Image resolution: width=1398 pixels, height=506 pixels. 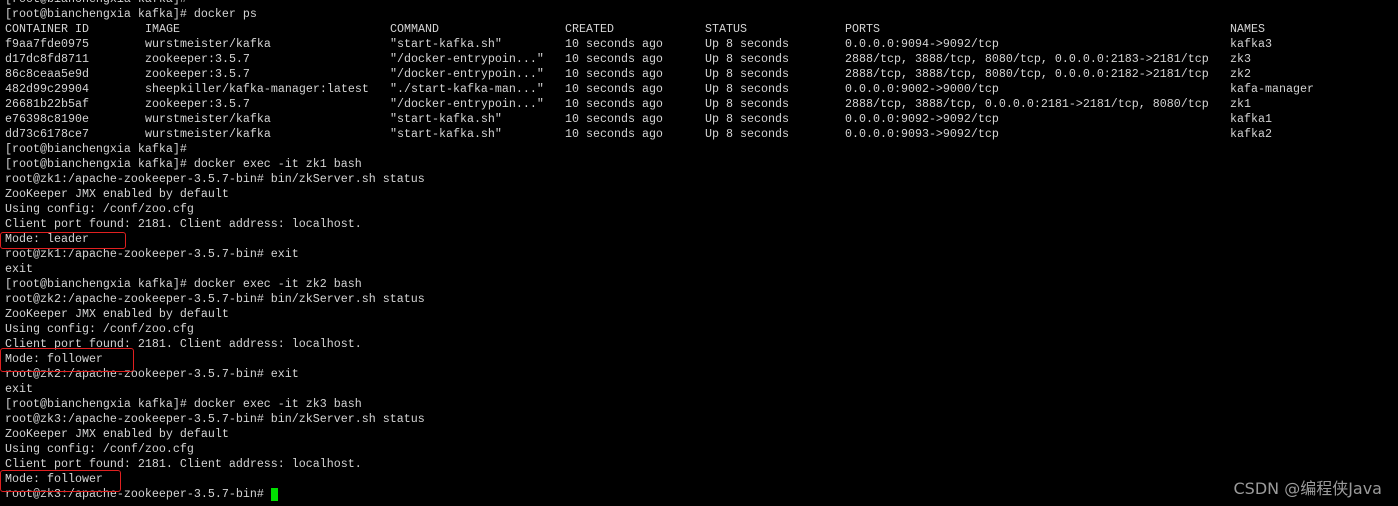 I want to click on table-cell: STATUS, so click(x=726, y=29).